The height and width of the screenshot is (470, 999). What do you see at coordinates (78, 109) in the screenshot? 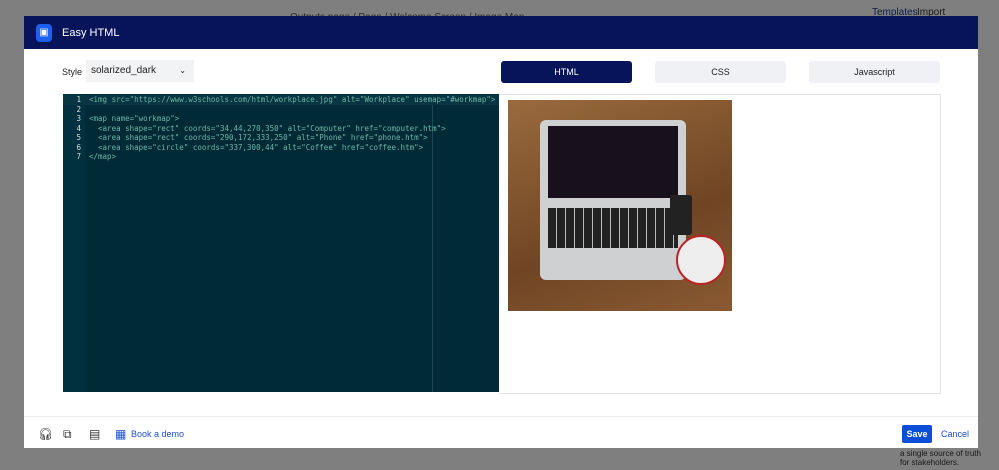
I see `line-number: 2` at bounding box center [78, 109].